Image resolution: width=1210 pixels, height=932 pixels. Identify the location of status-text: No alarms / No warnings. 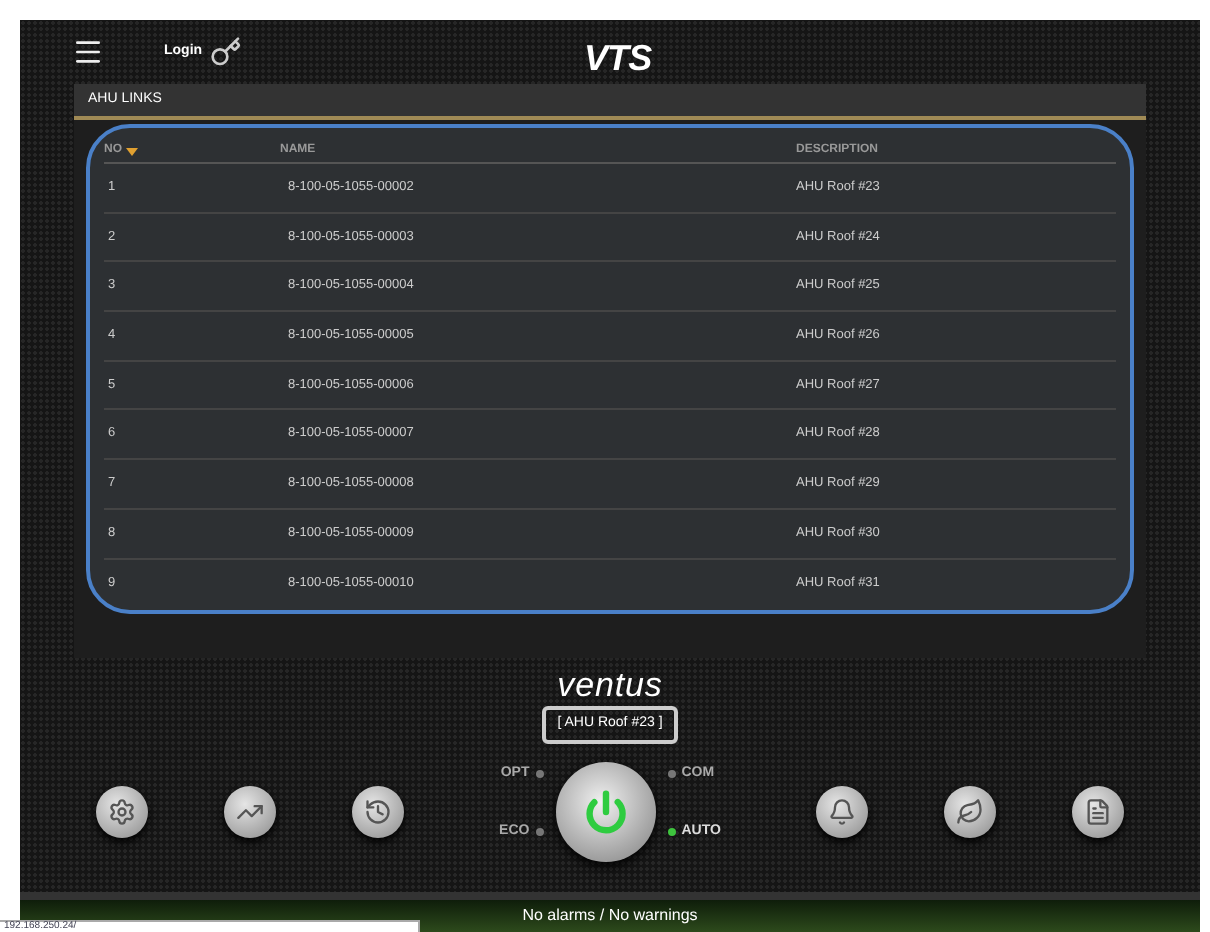
(610, 916).